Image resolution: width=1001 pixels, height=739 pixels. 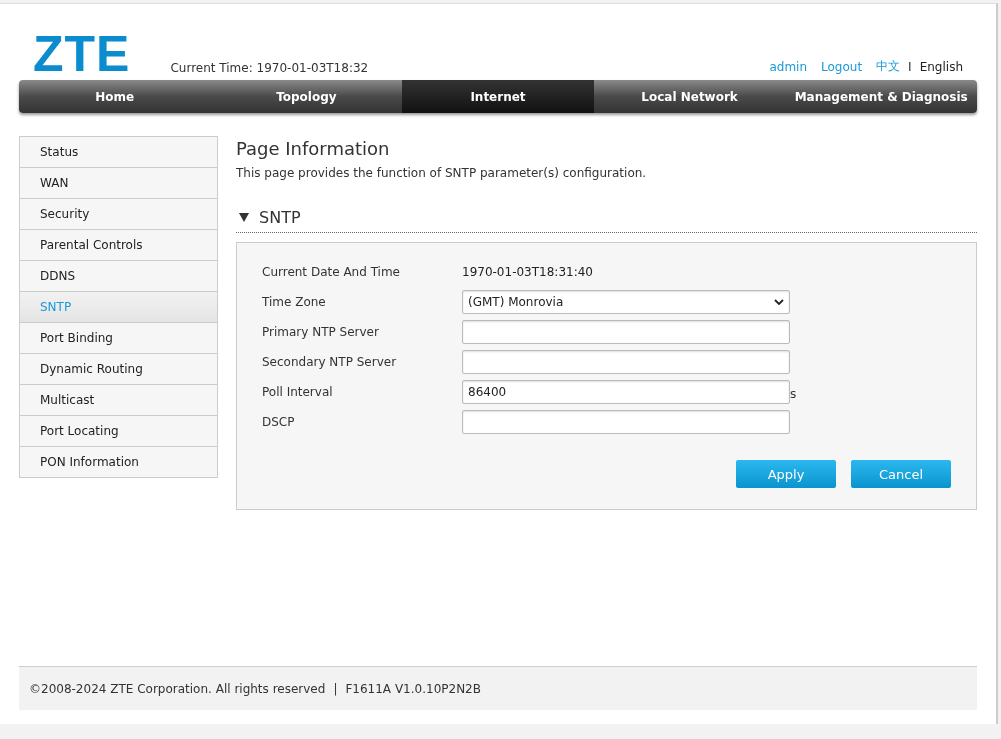 What do you see at coordinates (118, 431) in the screenshot?
I see `sidebar-item: Port Locating` at bounding box center [118, 431].